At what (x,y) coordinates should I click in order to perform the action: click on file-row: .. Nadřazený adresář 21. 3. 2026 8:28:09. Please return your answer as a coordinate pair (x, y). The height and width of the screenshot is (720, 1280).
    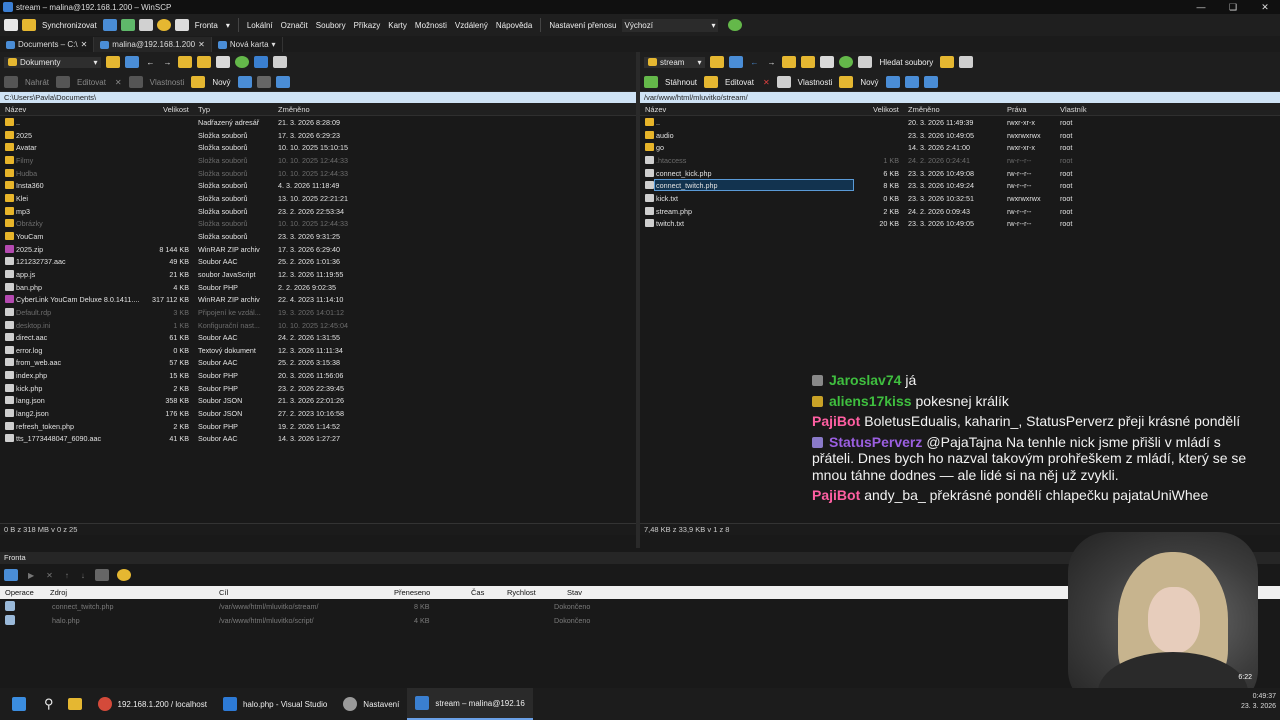
    Looking at the image, I should click on (318, 122).